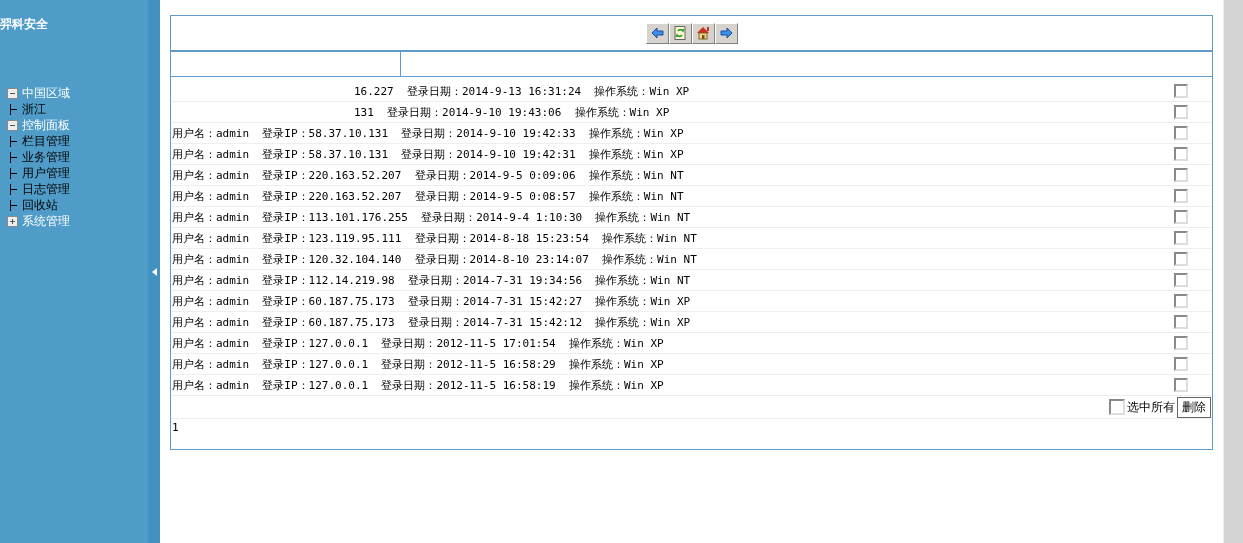 This screenshot has width=1243, height=543. What do you see at coordinates (24, 24) in the screenshot?
I see `sidebar-title: 羿科安全` at bounding box center [24, 24].